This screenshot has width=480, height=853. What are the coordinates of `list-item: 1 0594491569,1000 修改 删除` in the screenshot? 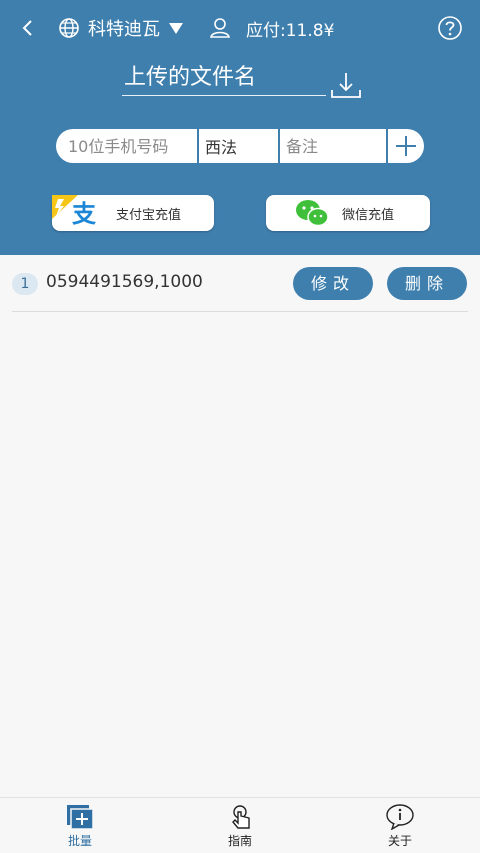 It's located at (240, 283).